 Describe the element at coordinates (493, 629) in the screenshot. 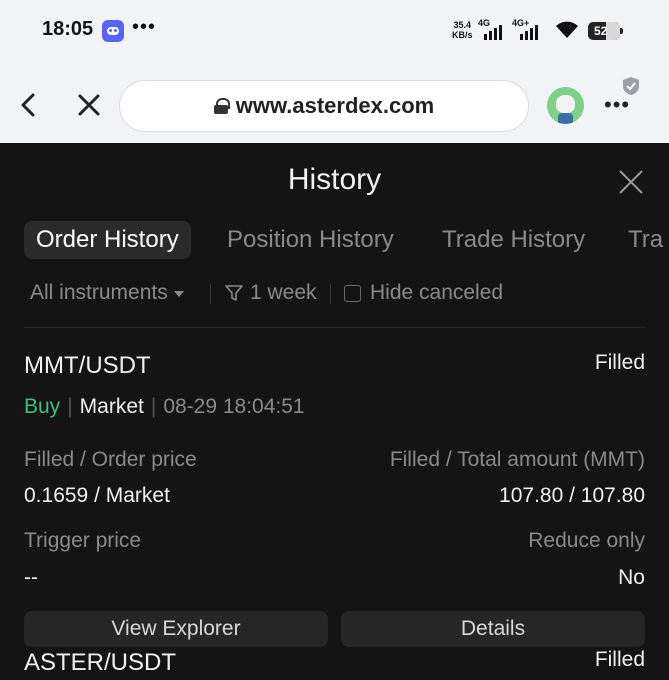

I see `details-button: Details` at that location.